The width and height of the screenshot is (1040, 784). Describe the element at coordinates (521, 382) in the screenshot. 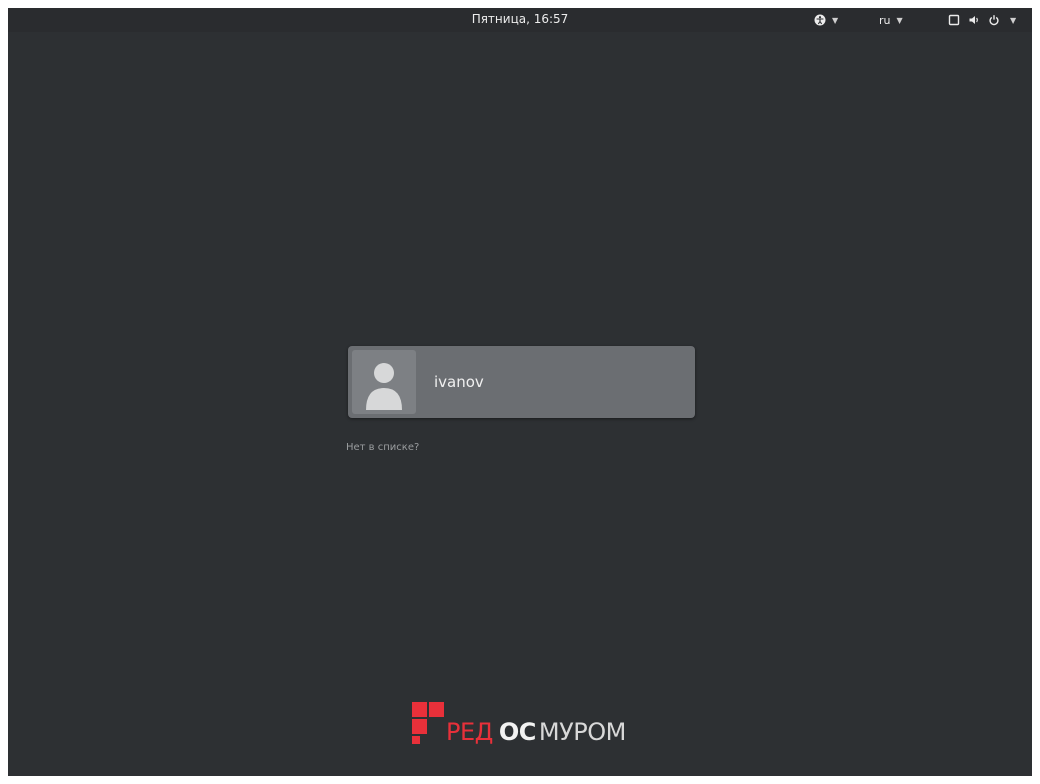

I see `user-list-item: ivanov` at that location.